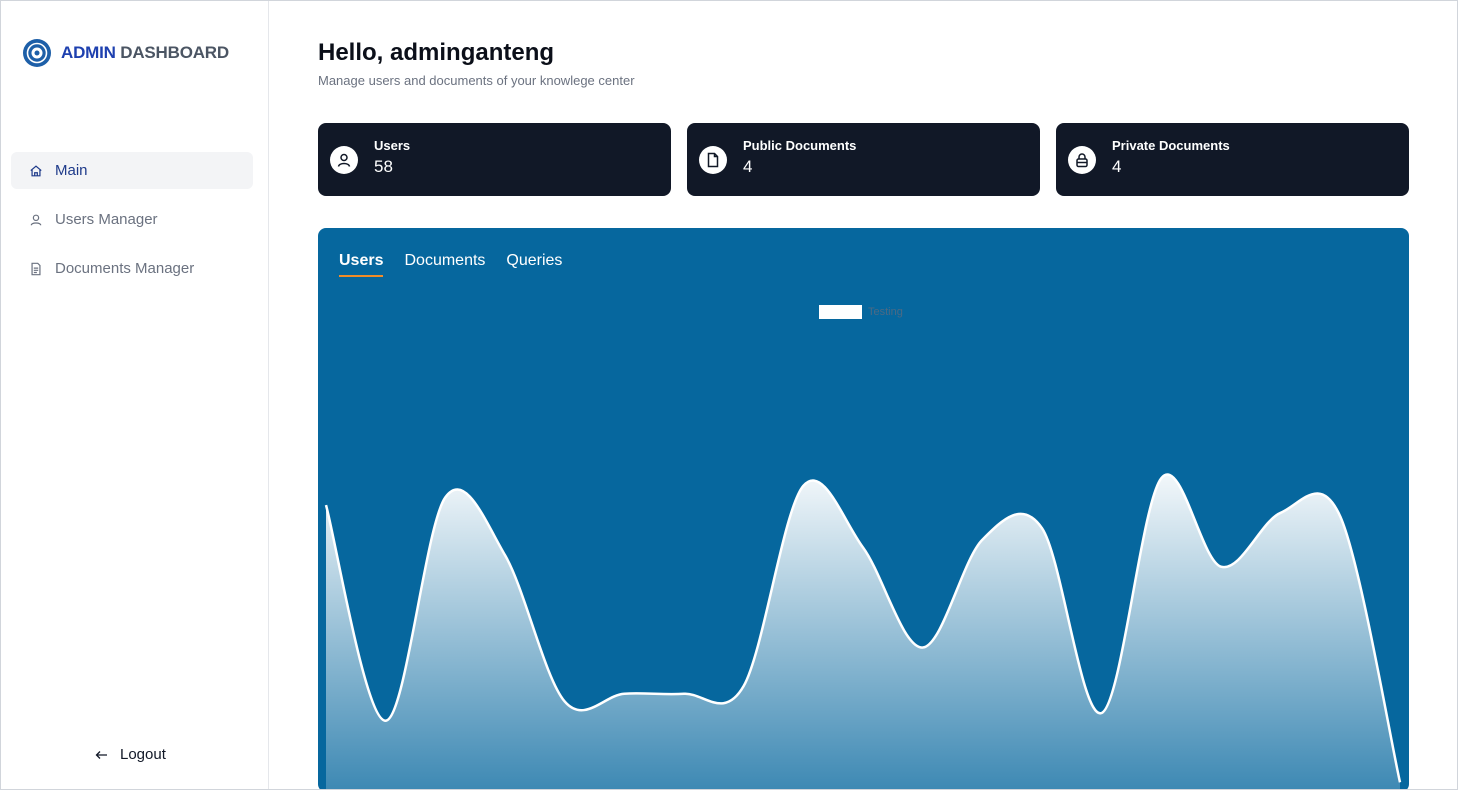 The image size is (1480, 799). I want to click on chart-tabs: Users Documents Queries, so click(450, 264).